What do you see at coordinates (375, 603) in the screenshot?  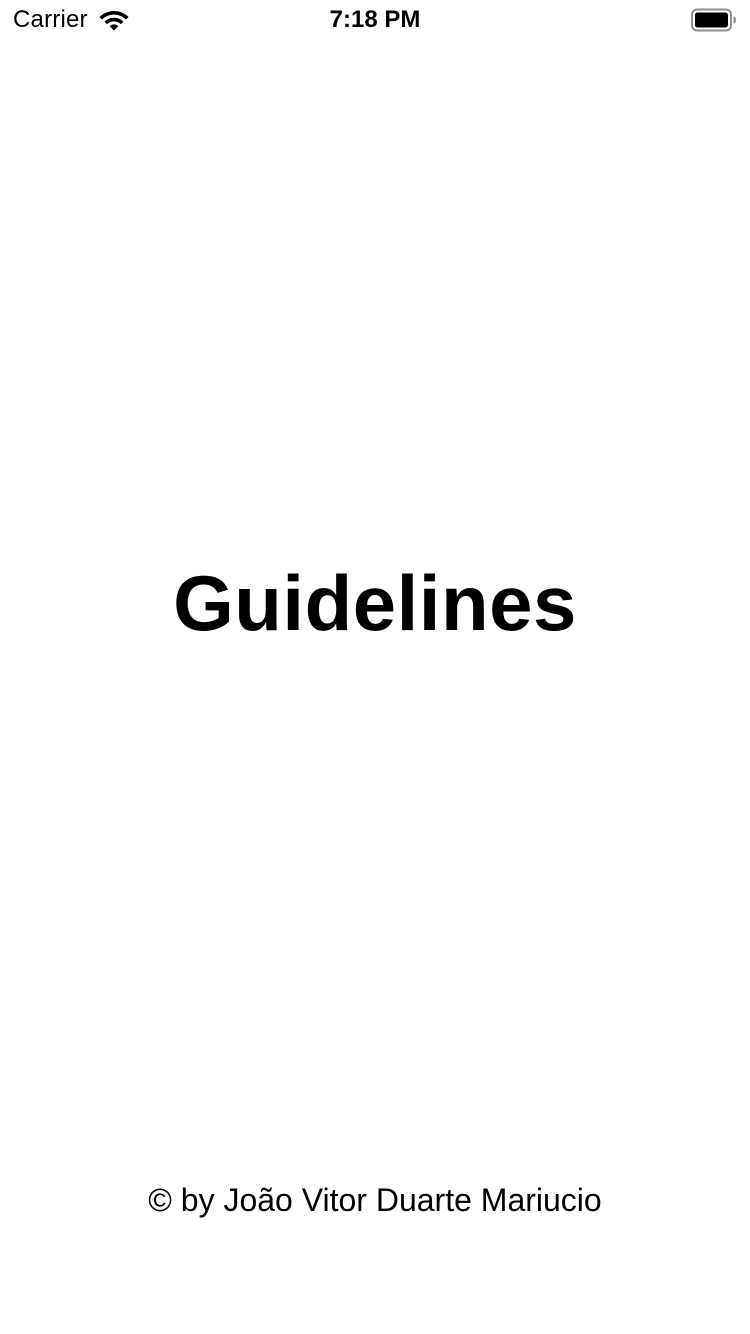 I see `page-title: Guidelines` at bounding box center [375, 603].